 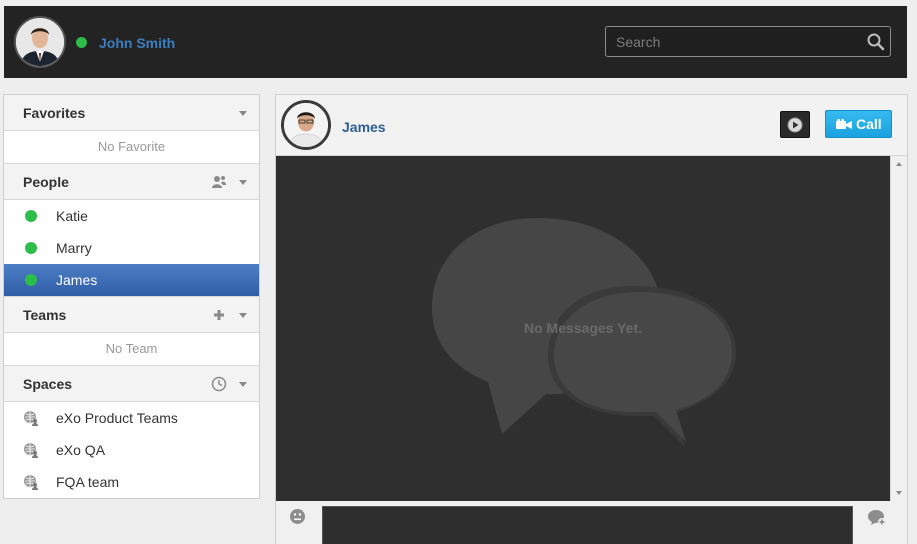 I want to click on space-item-label: eXo Product Teams, so click(x=117, y=418).